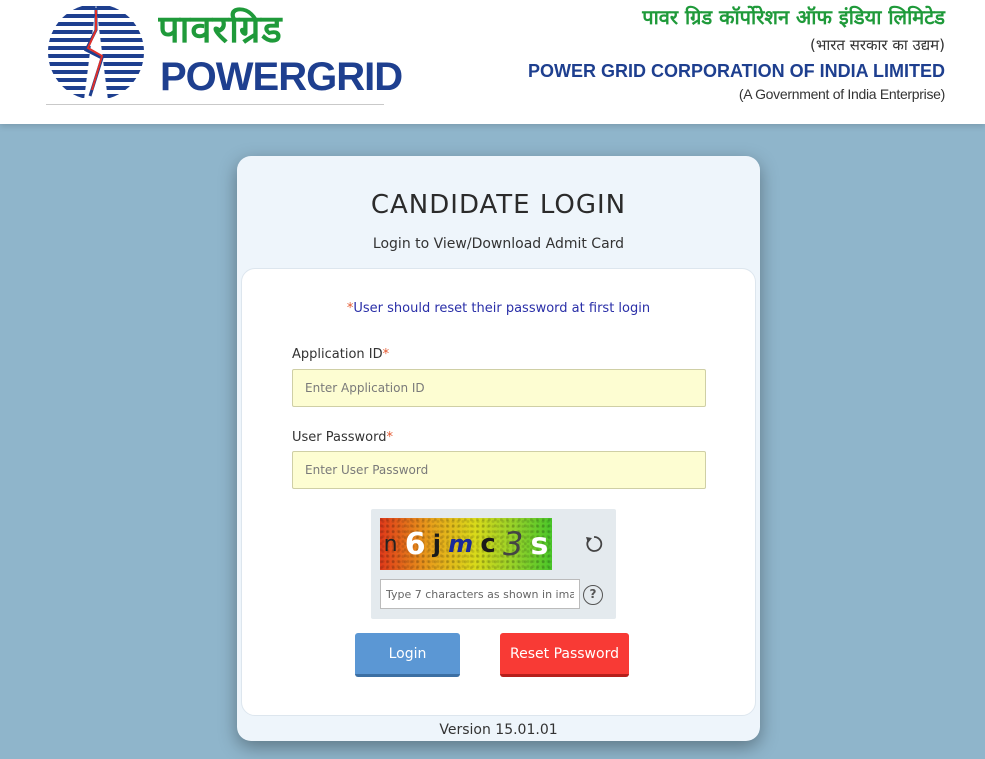 The height and width of the screenshot is (759, 985). Describe the element at coordinates (498, 205) in the screenshot. I see `page-title: CANDIDATE LOGIN` at that location.